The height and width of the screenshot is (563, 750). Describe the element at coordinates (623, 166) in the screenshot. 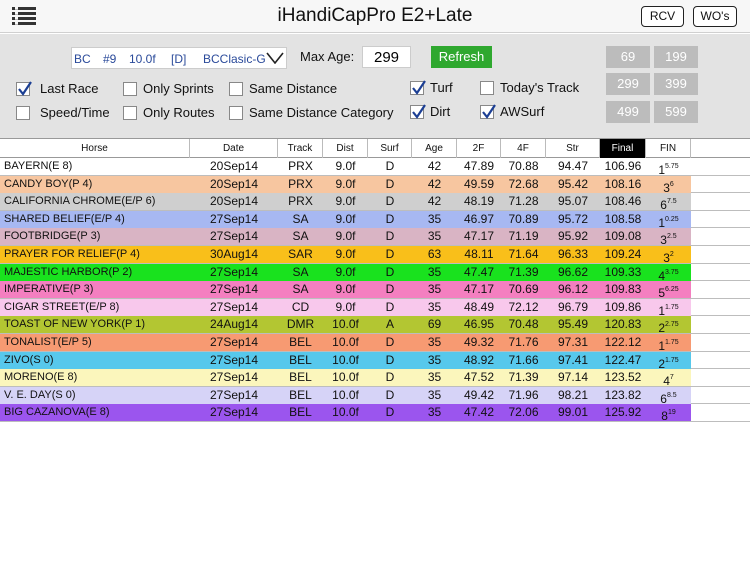

I see `cell-final: 106.96` at that location.